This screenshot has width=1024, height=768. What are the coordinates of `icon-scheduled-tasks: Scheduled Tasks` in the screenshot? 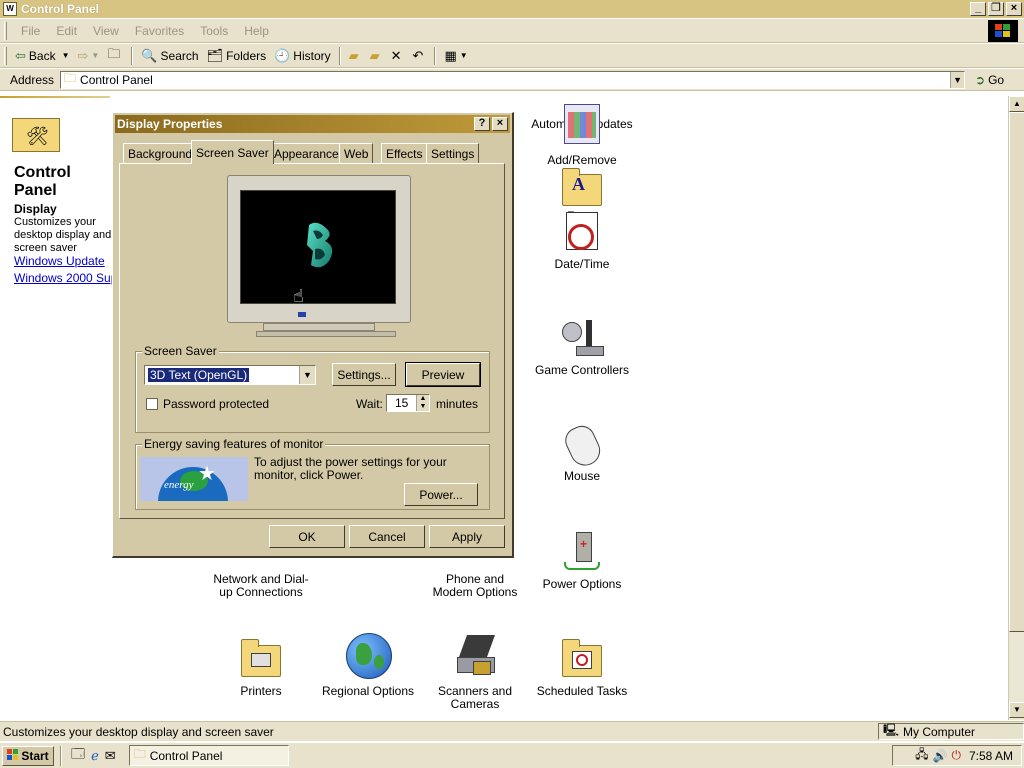 It's located at (582, 667).